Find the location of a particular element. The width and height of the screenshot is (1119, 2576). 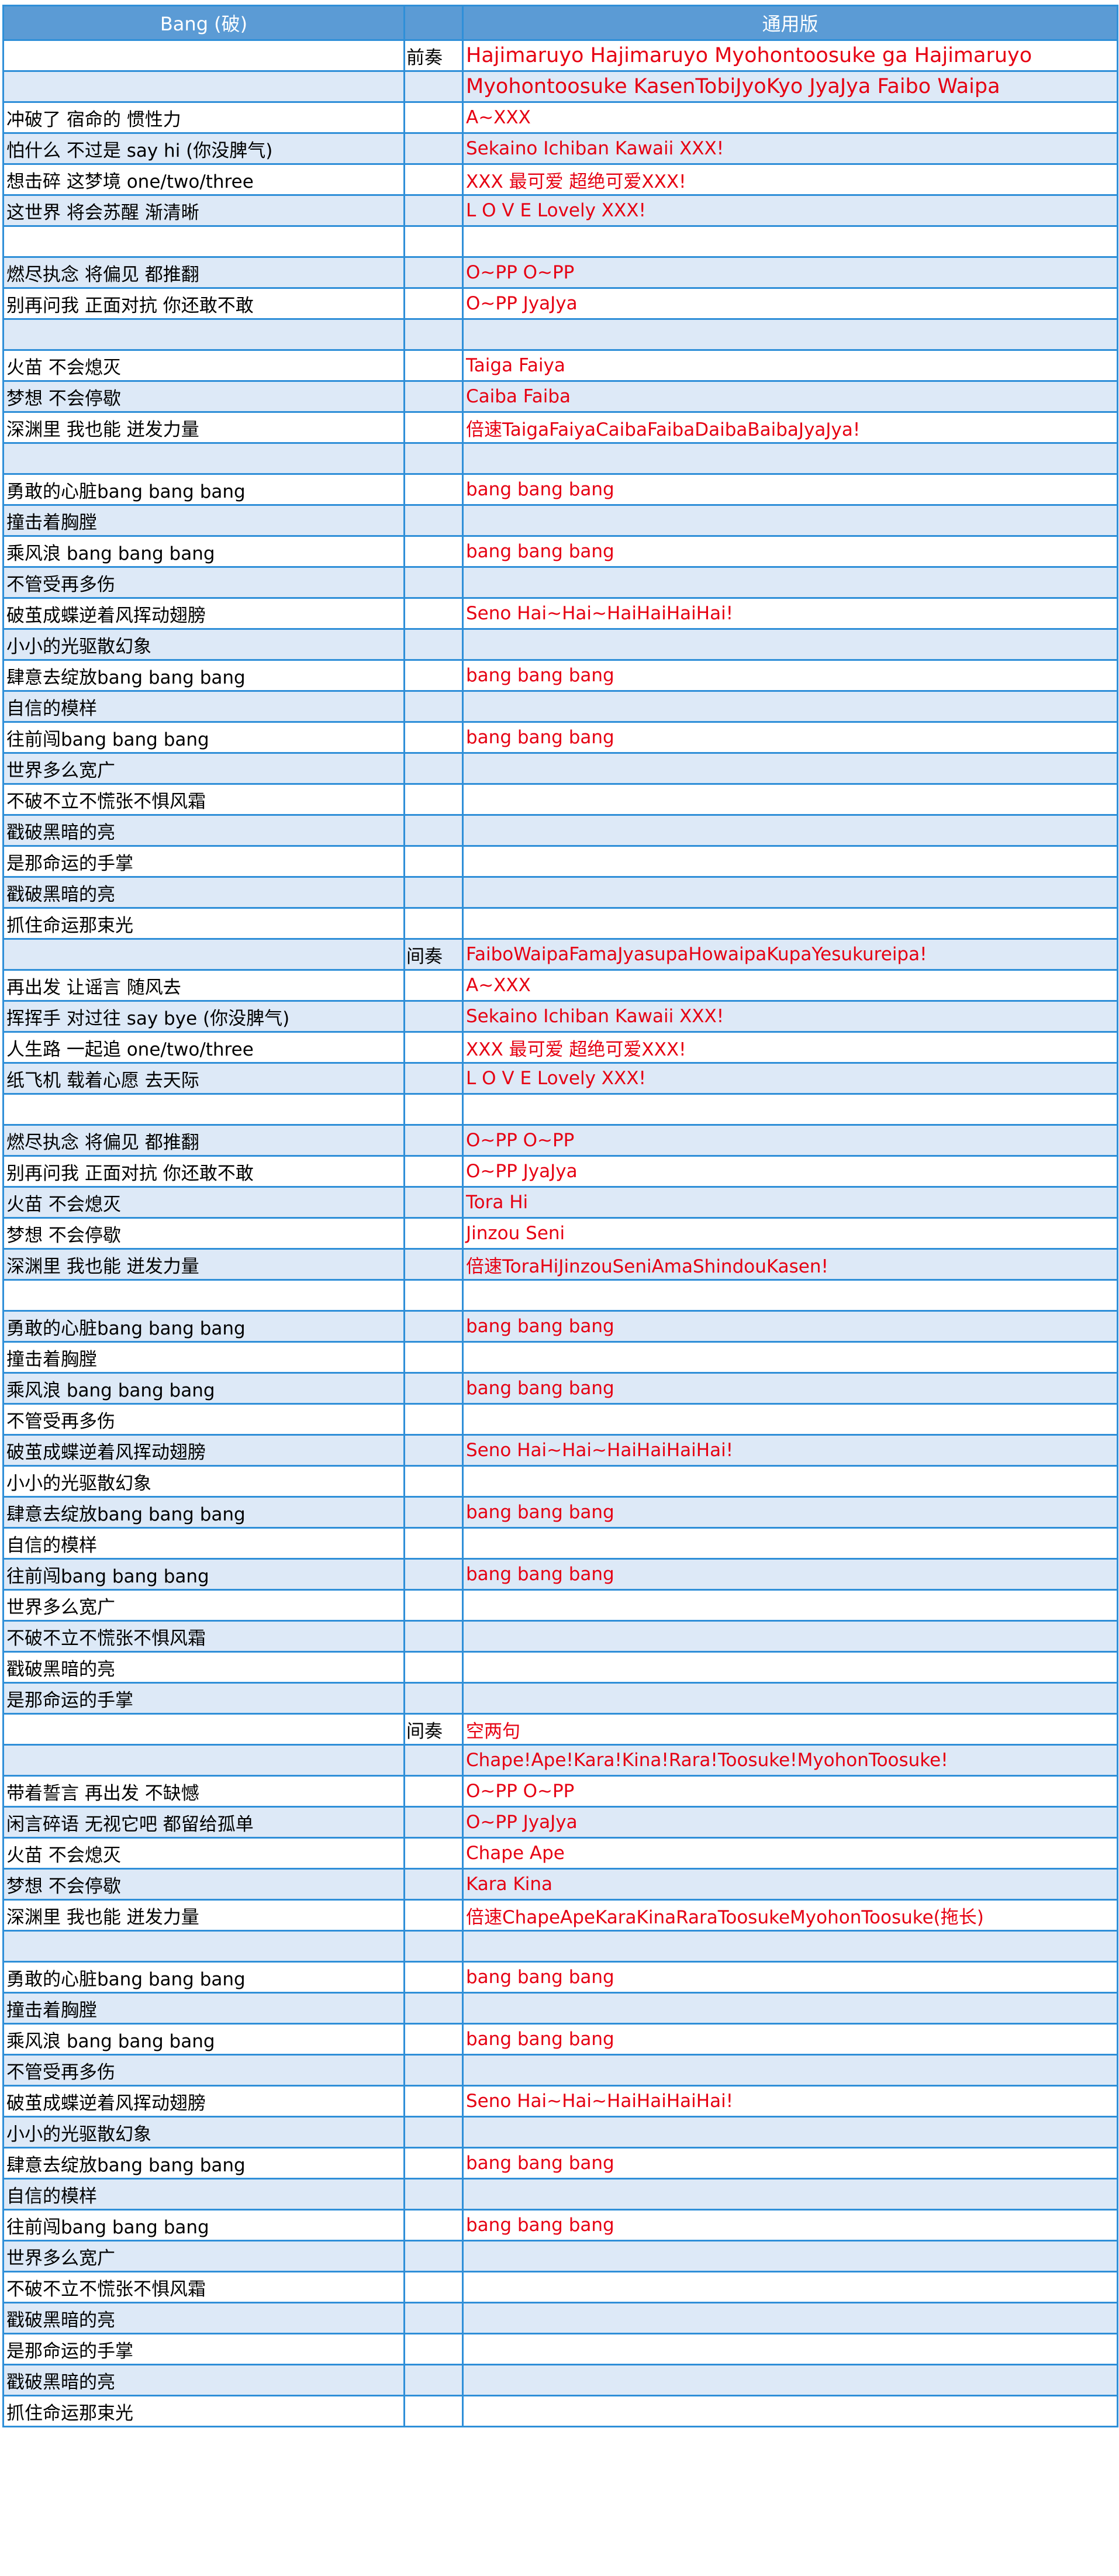

lyric-cell: 闲言碎语 无视它吧 都留给孤单 is located at coordinates (203, 1823).